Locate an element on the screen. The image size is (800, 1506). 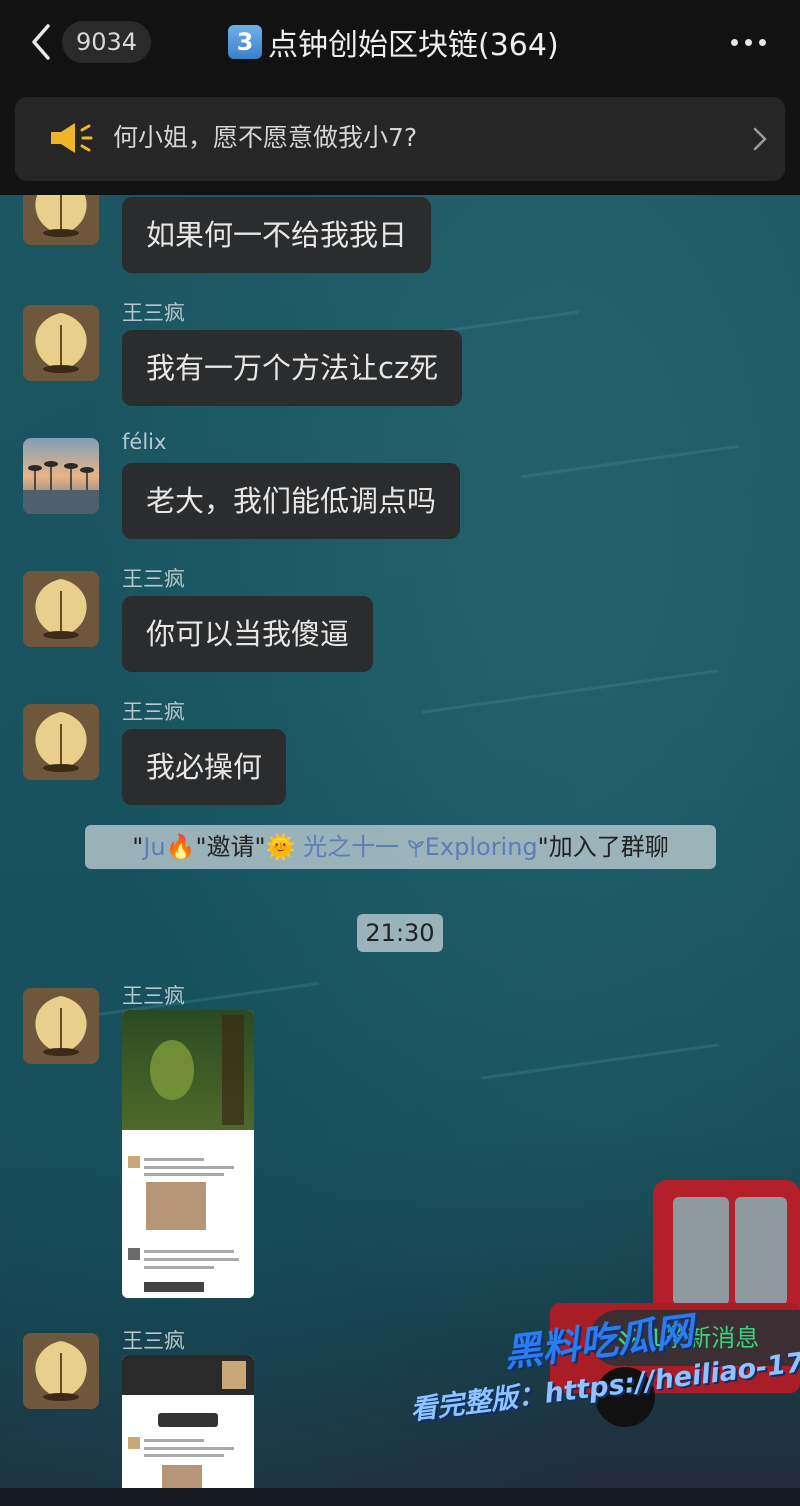
message-bubble: 我必操何 is located at coordinates (204, 767).